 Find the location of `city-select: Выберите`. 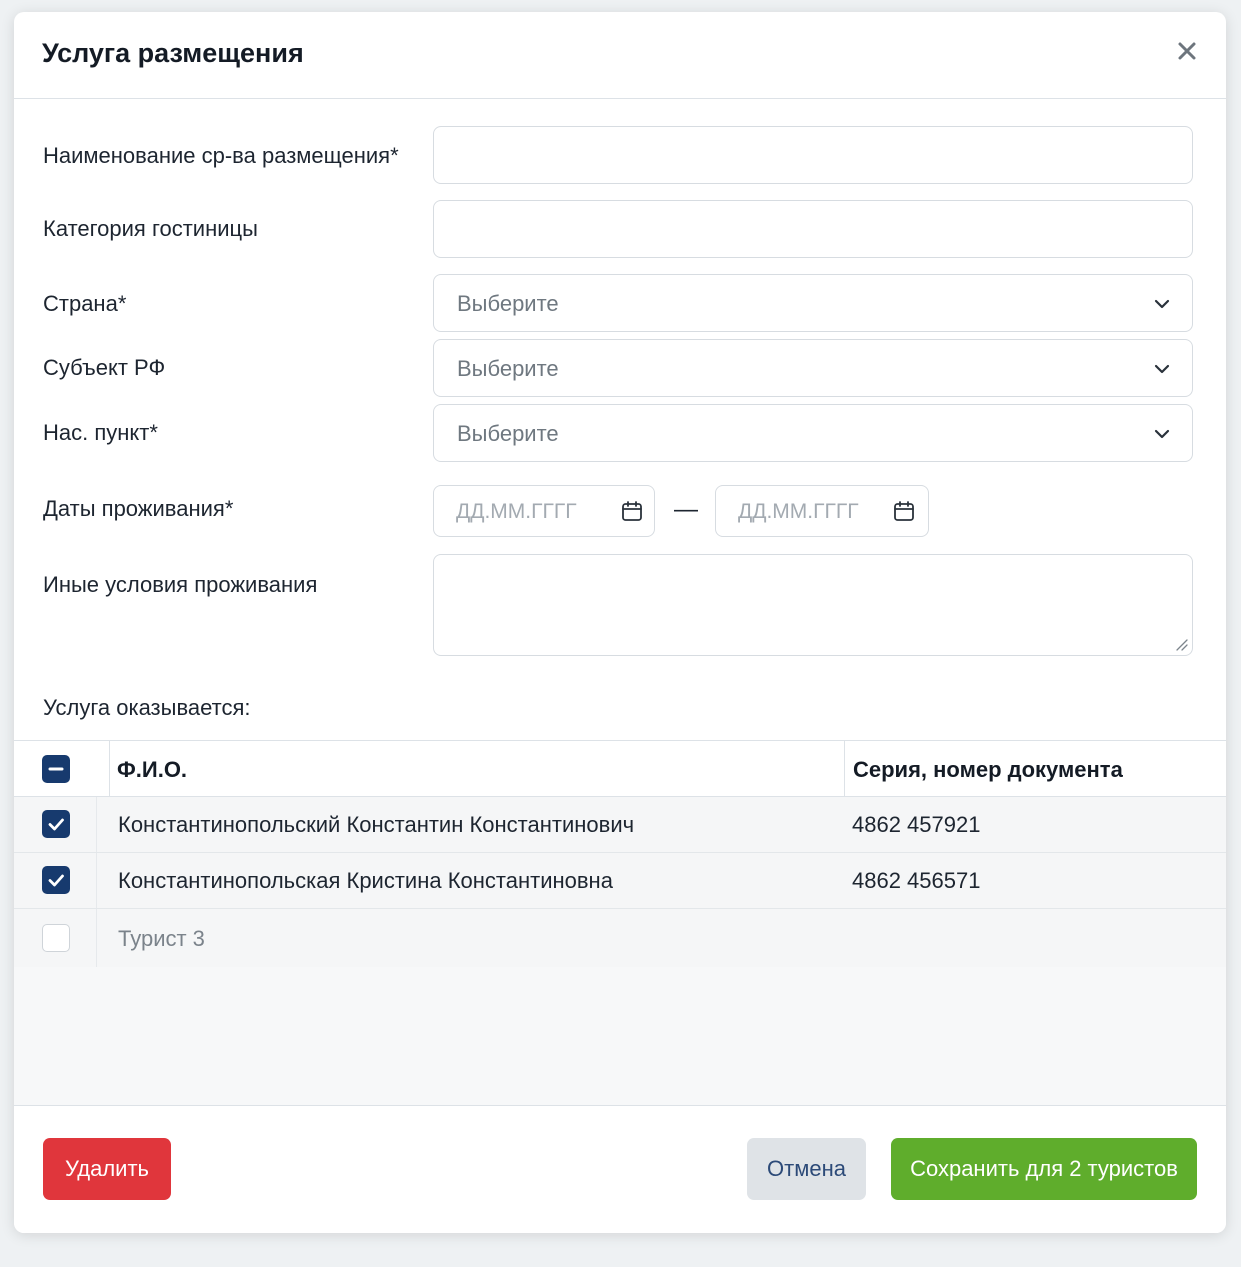

city-select: Выберите is located at coordinates (813, 433).